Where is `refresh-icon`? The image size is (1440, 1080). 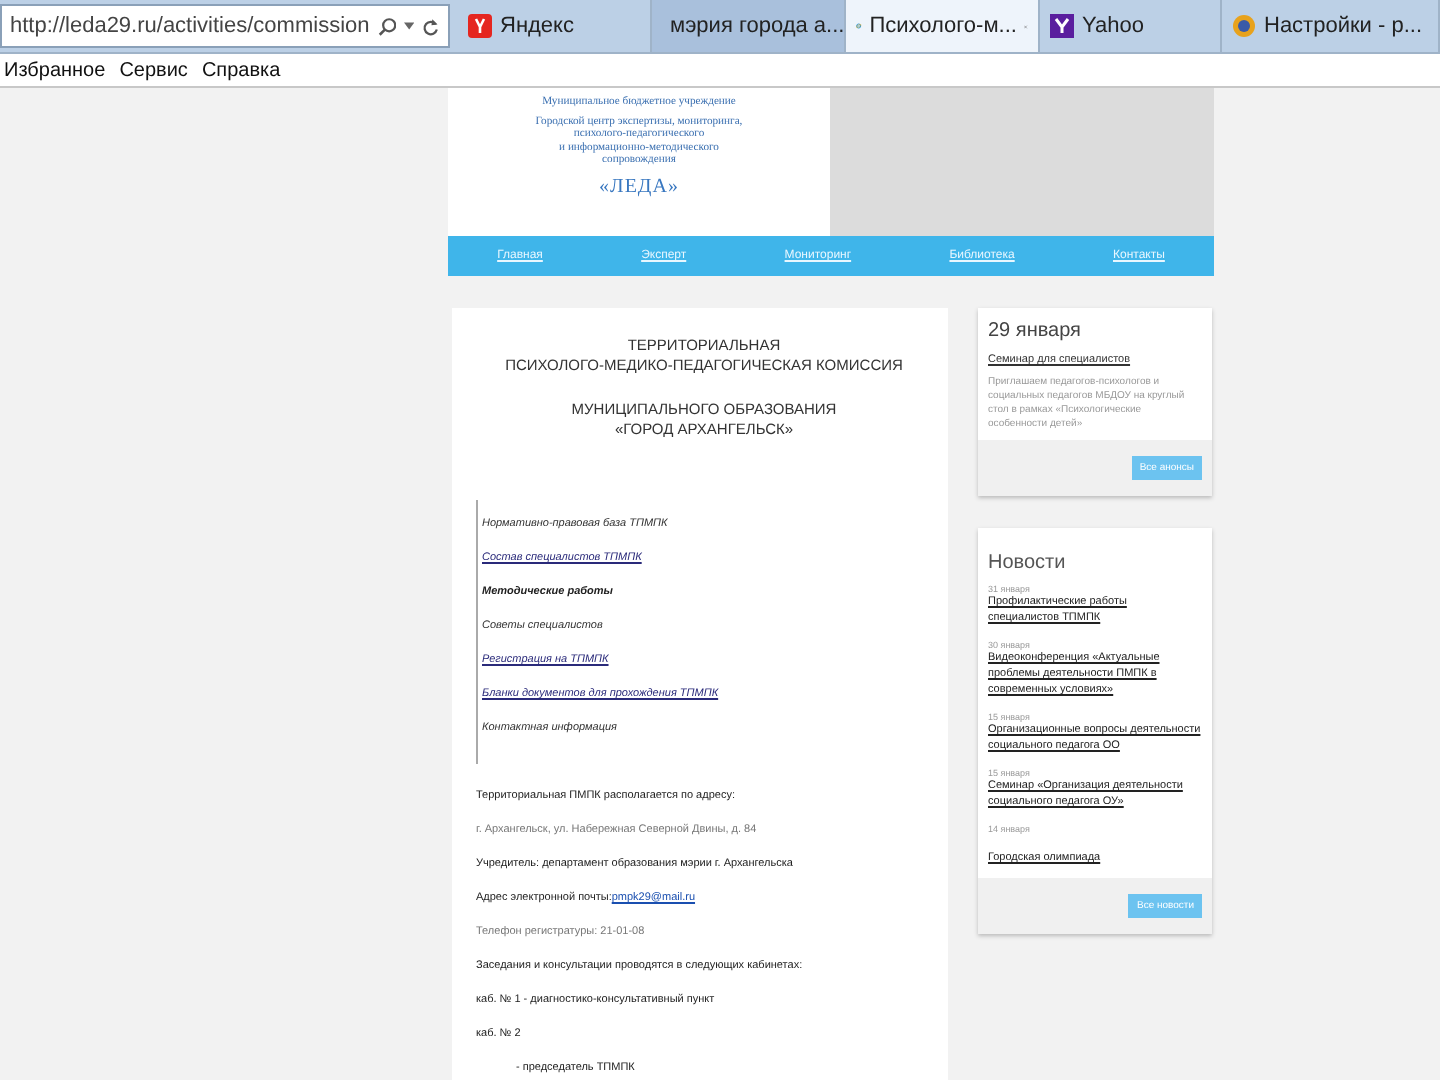
refresh-icon is located at coordinates (431, 26).